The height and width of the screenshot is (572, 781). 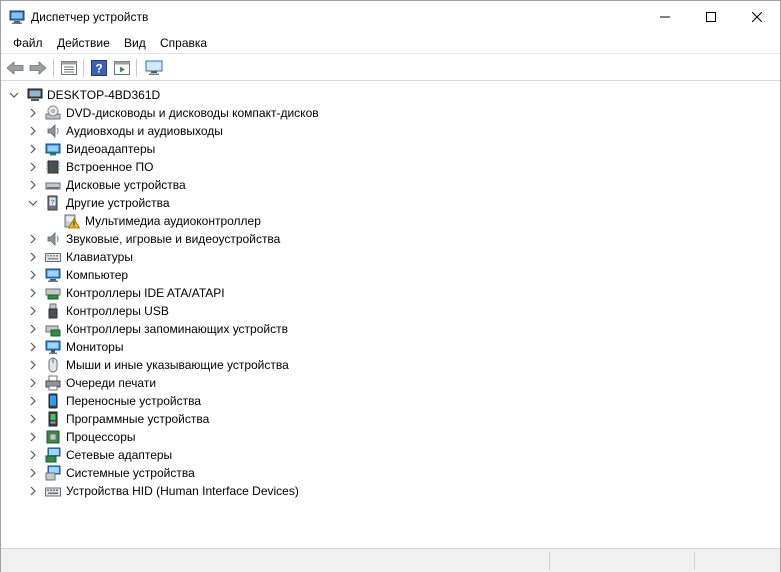 What do you see at coordinates (135, 43) in the screenshot?
I see `menu-view: Вид` at bounding box center [135, 43].